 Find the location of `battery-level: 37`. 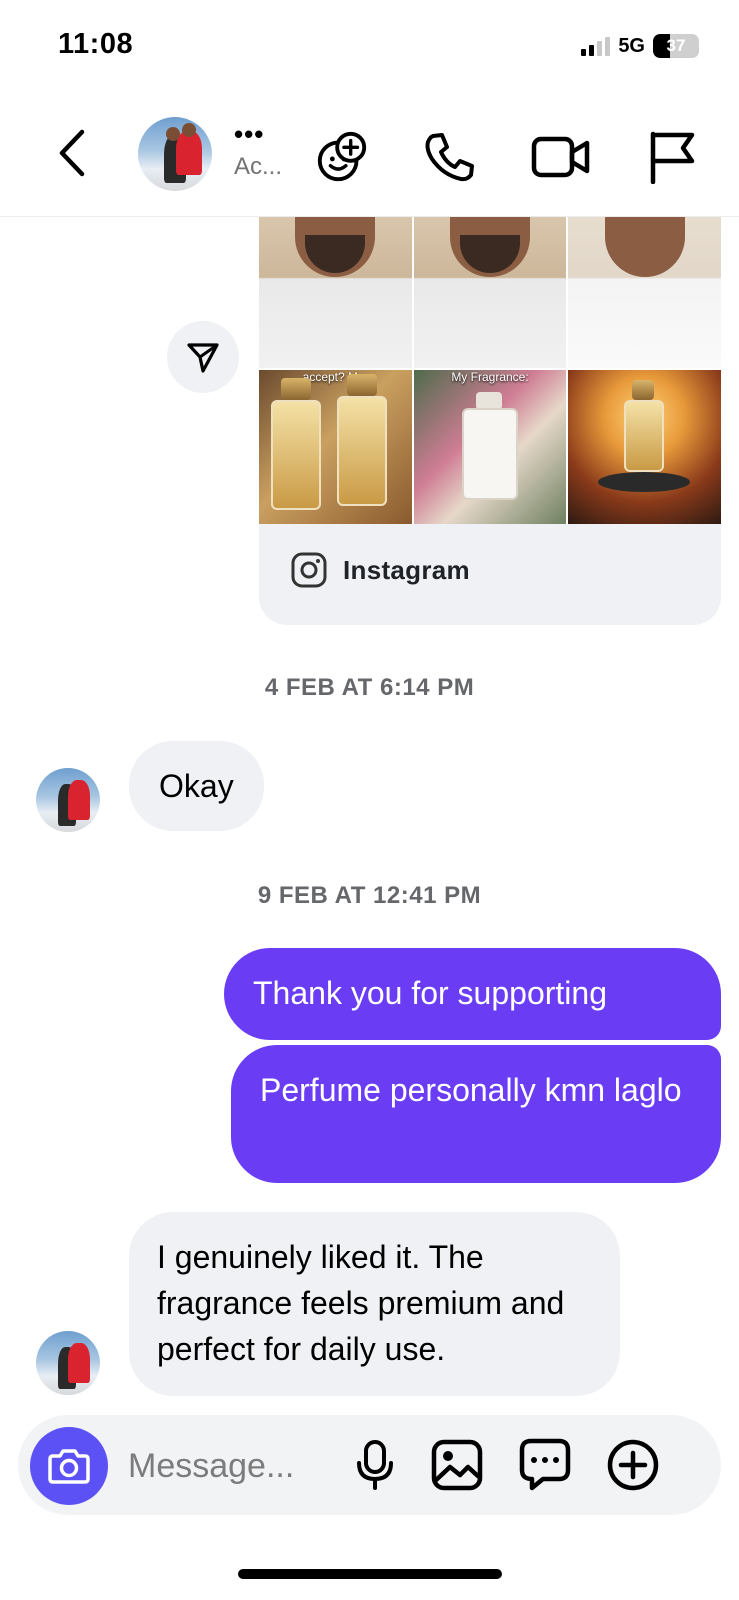

battery-level: 37 is located at coordinates (676, 45).